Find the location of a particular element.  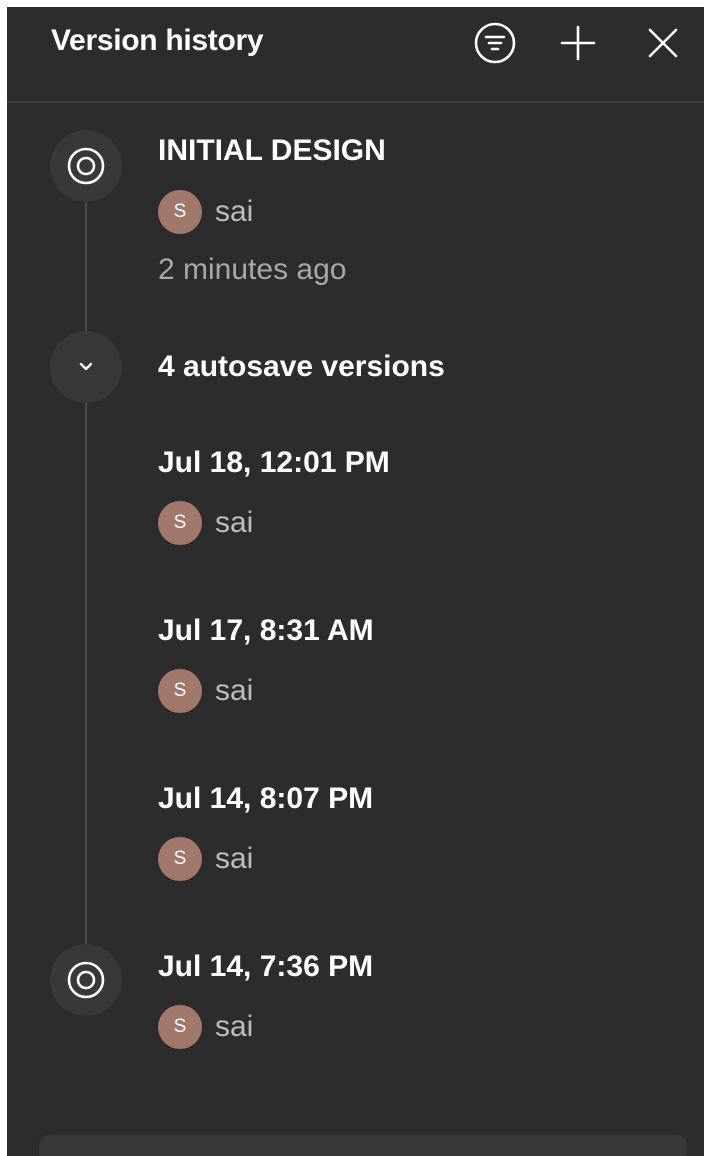

filter-icon is located at coordinates (495, 43).